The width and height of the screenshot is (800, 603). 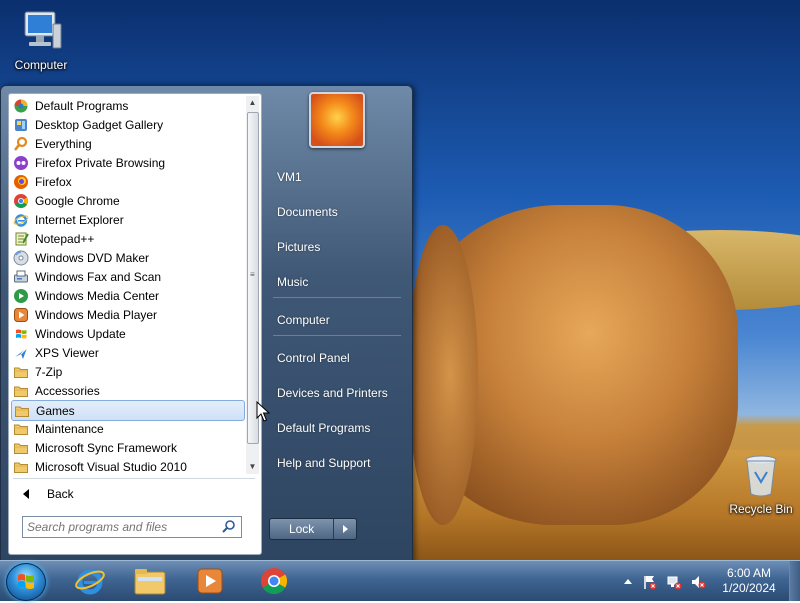 I want to click on scroll-up-arrow-icon: ▲, so click(x=252, y=103).